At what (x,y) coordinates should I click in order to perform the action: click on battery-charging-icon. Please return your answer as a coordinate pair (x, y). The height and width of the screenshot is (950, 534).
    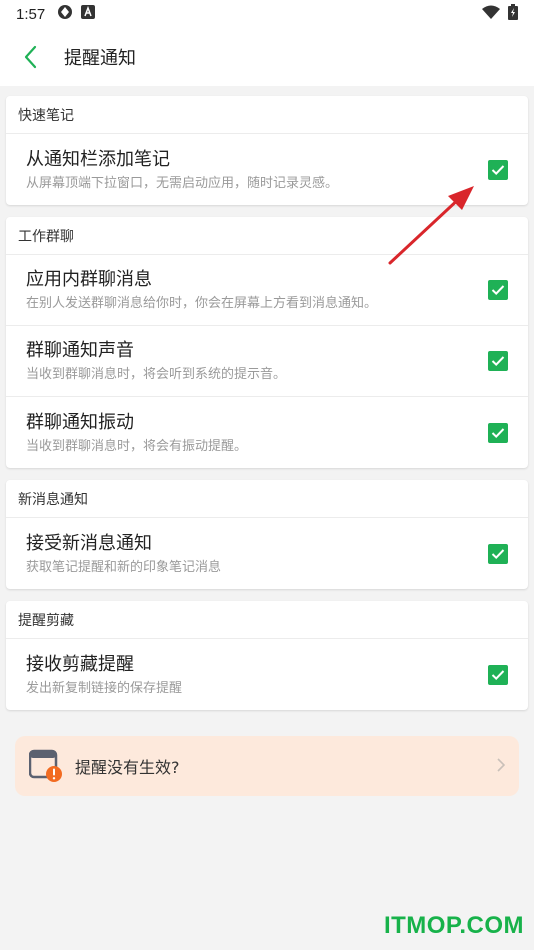
    Looking at the image, I should click on (513, 14).